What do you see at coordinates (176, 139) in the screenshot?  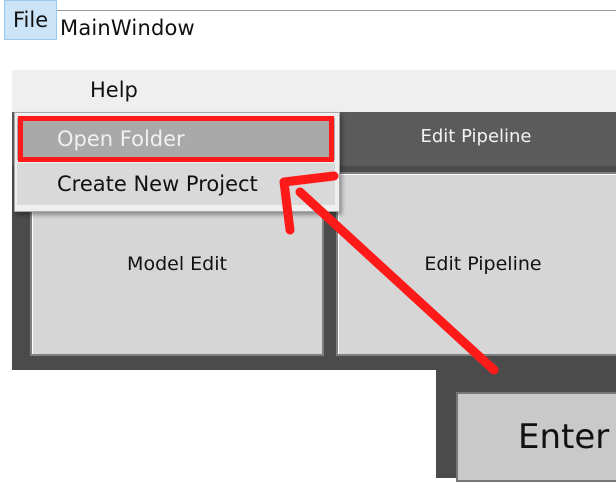 I see `annotation-highlight-box` at bounding box center [176, 139].